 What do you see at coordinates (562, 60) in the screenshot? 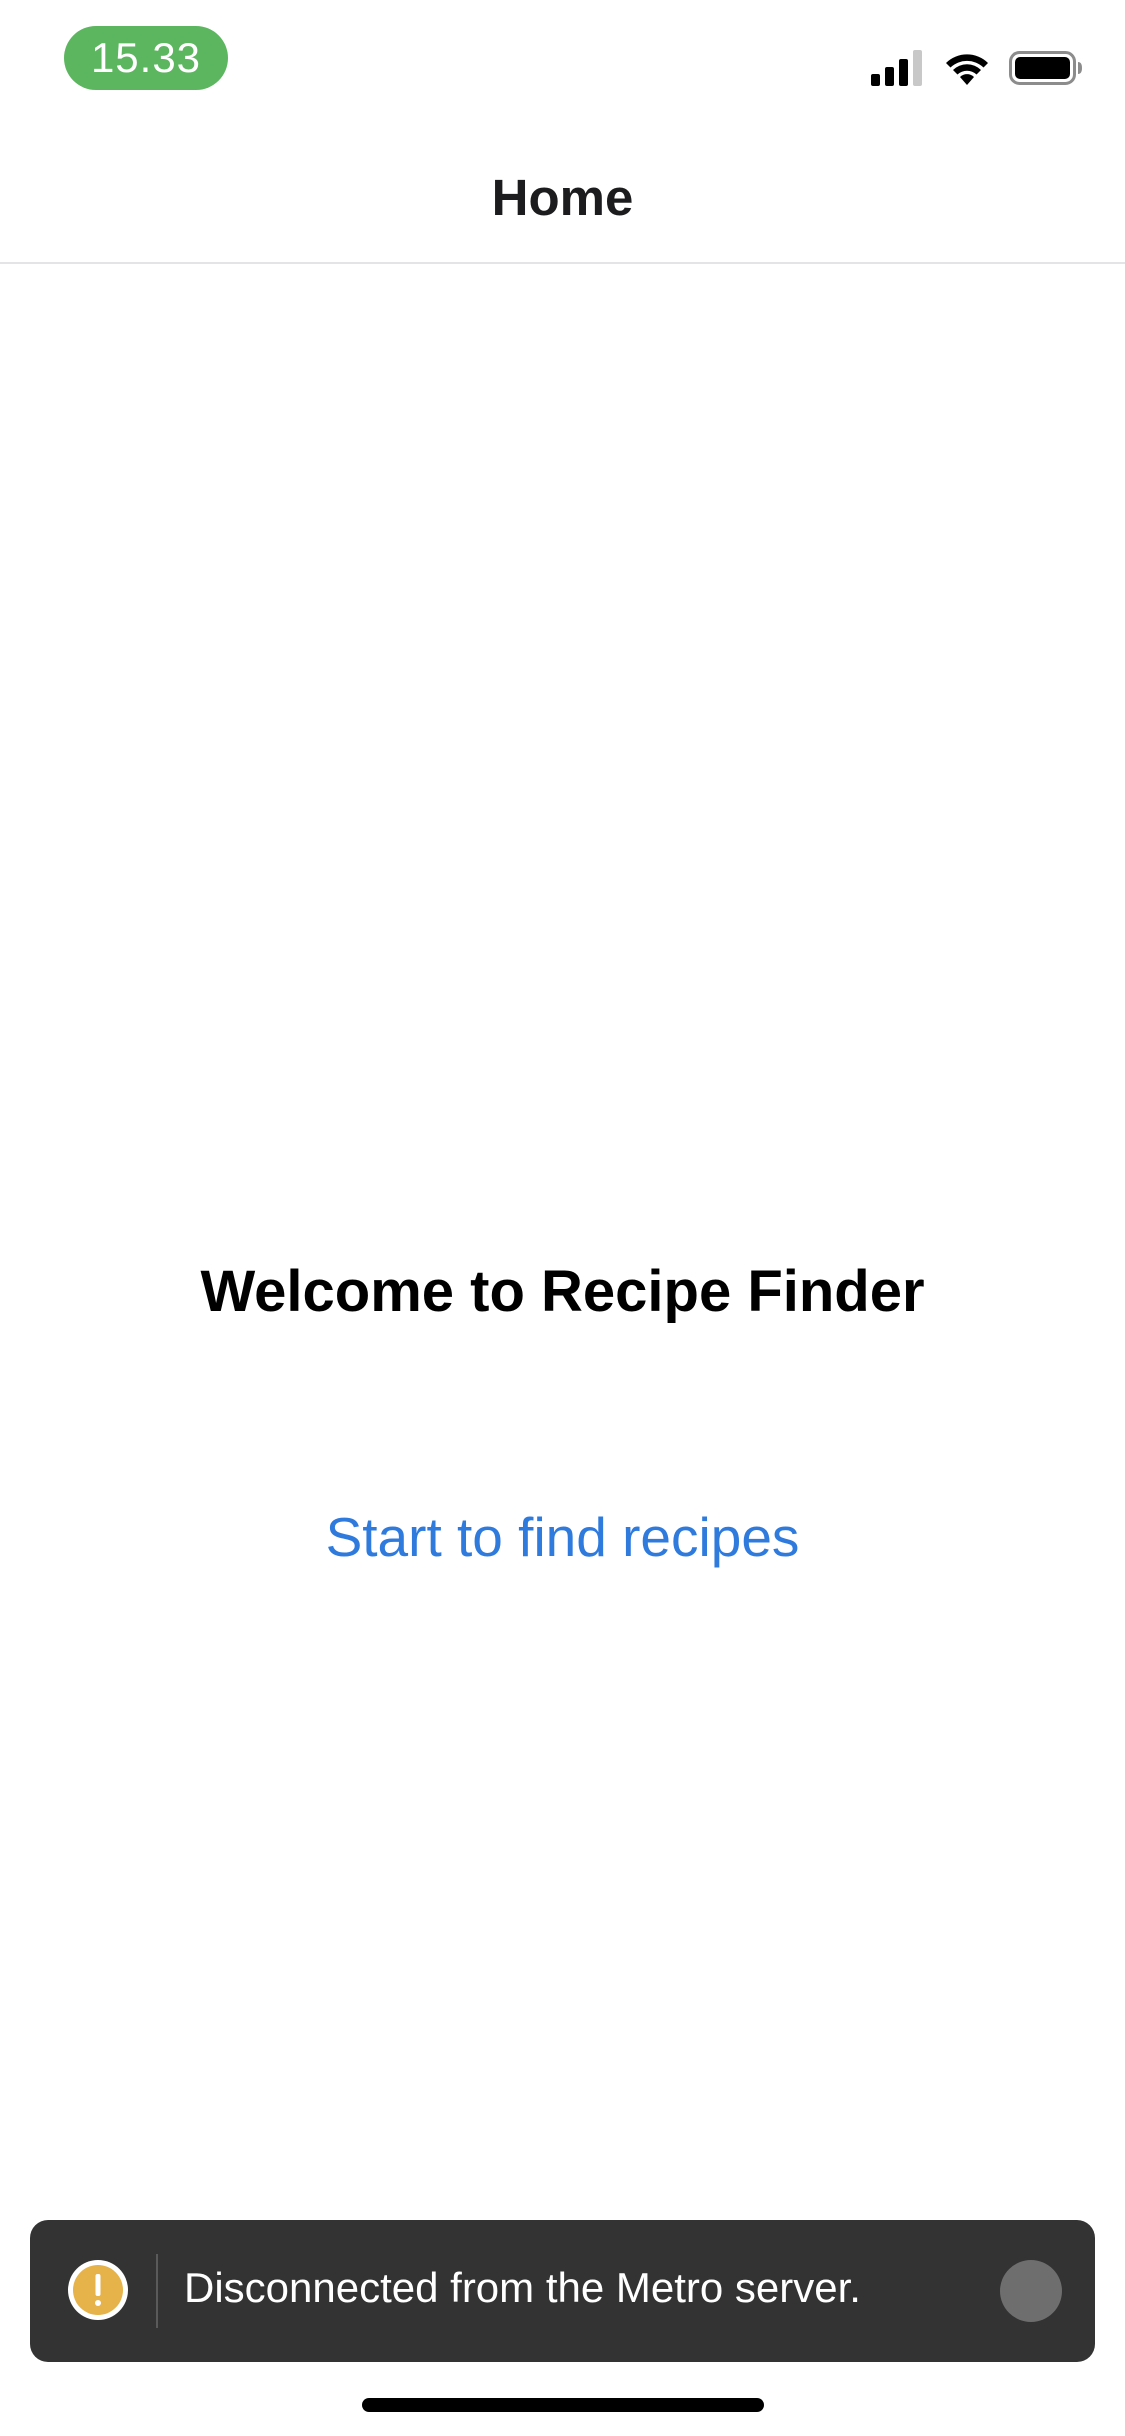
I see `status-bar: 15.33` at bounding box center [562, 60].